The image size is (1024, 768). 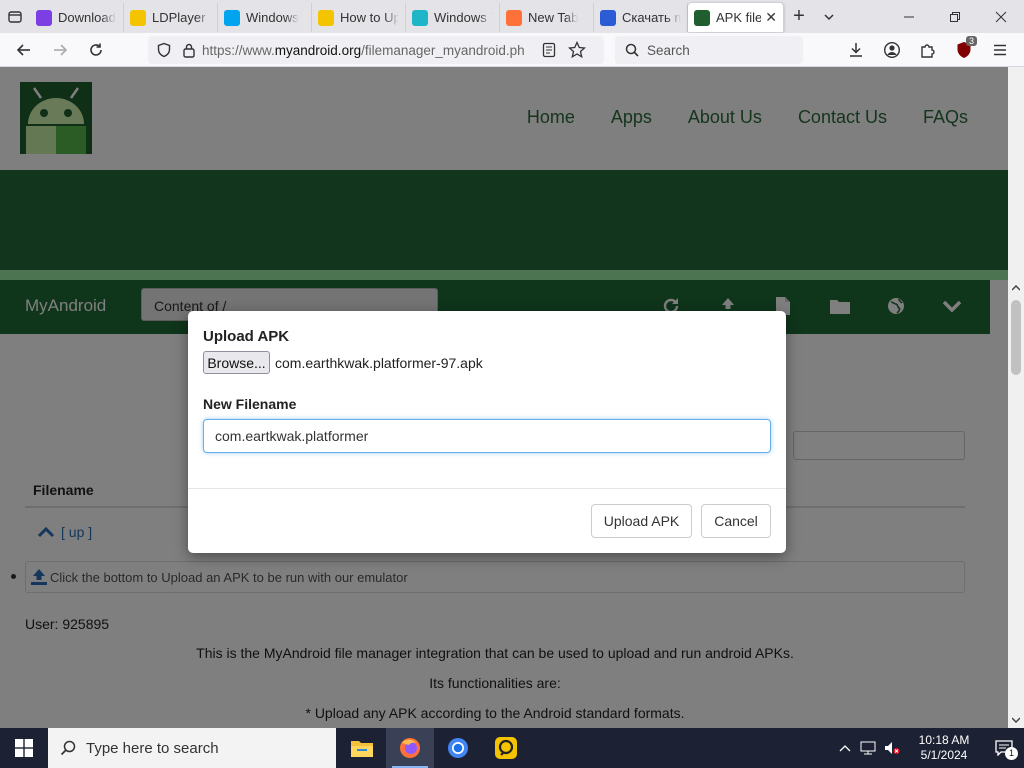 What do you see at coordinates (272, 17) in the screenshot?
I see `browser-tab-label: Windows` at bounding box center [272, 17].